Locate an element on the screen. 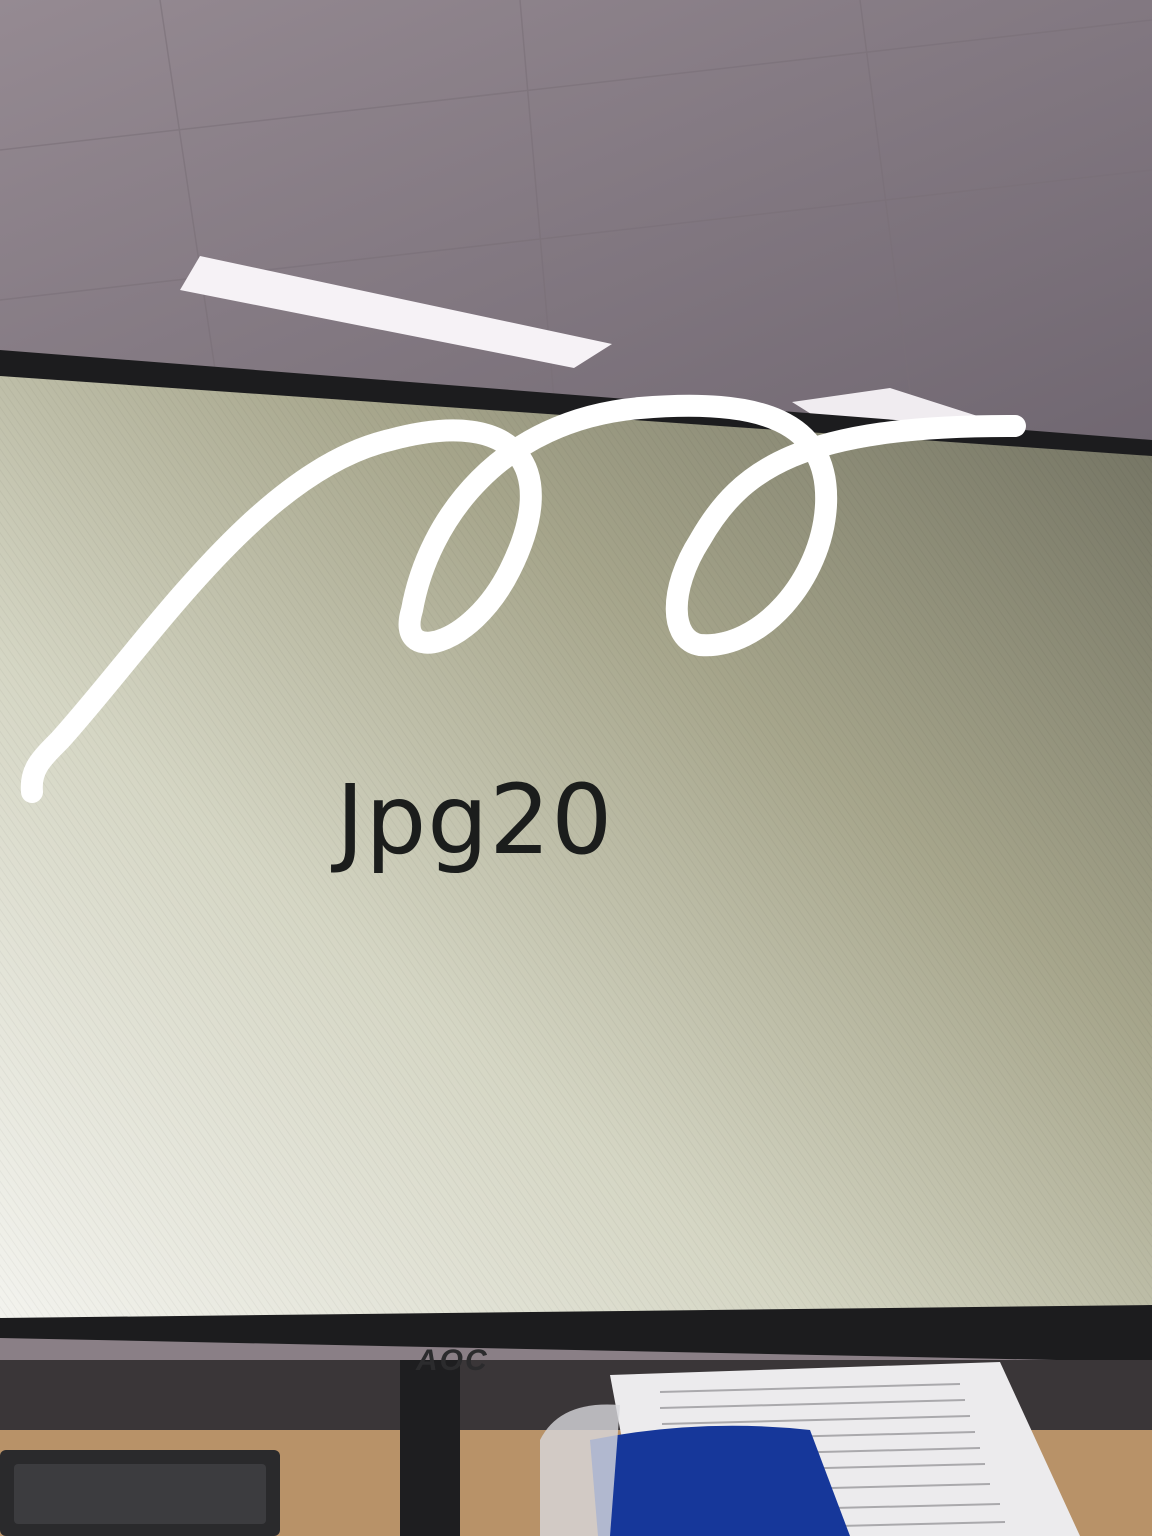 This screenshot has height=1536, width=1152. blue-cushion is located at coordinates (720, 1480).